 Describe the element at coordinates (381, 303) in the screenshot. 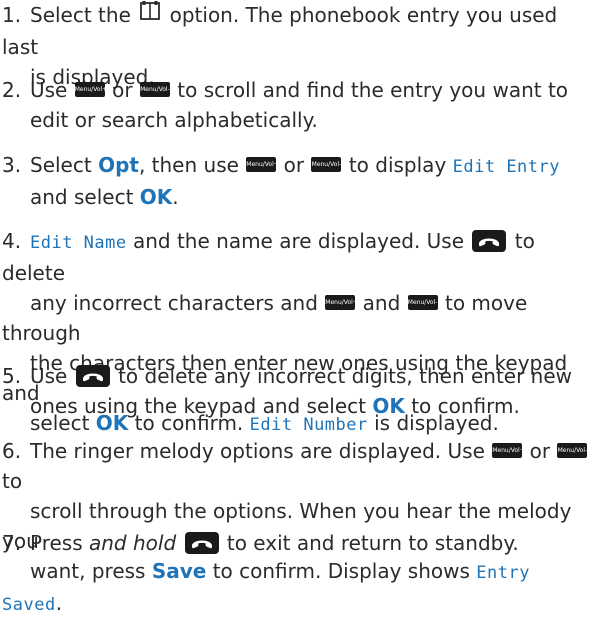

I see `step-text: and` at that location.